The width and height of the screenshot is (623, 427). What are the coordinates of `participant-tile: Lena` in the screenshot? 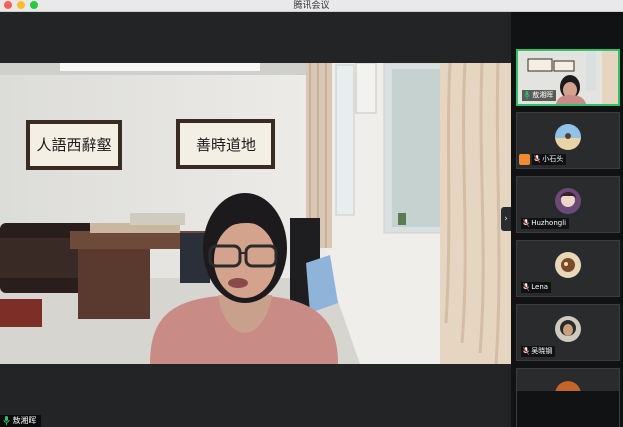 It's located at (568, 268).